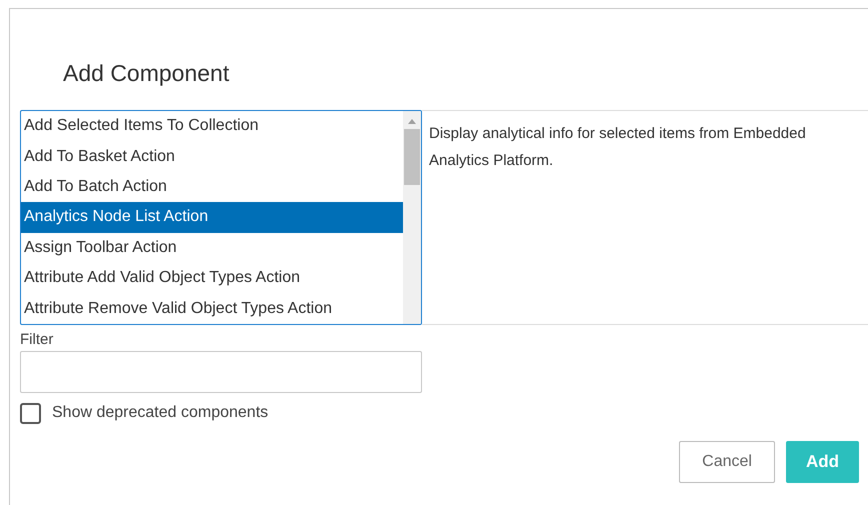  Describe the element at coordinates (30, 413) in the screenshot. I see `checkbox` at that location.